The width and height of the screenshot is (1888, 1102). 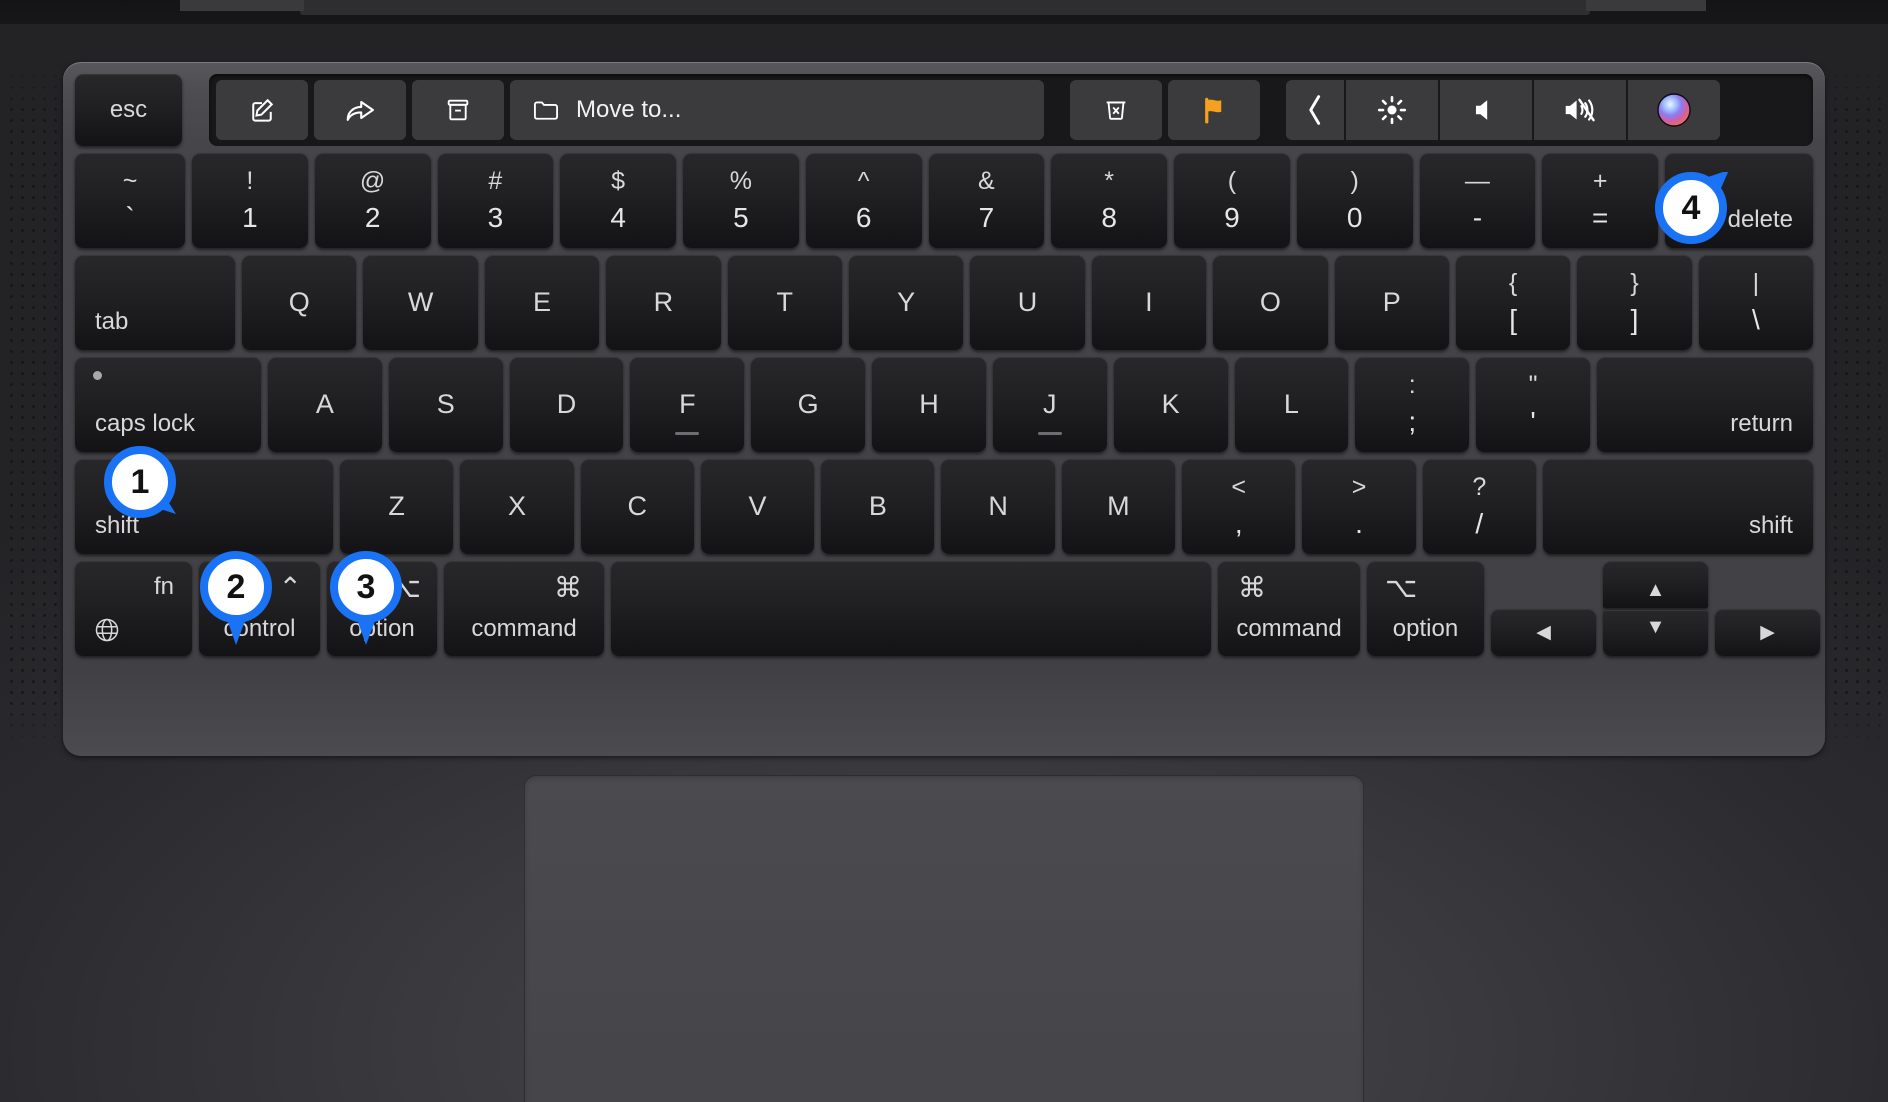 What do you see at coordinates (687, 433) in the screenshot?
I see `f-key-home-bump` at bounding box center [687, 433].